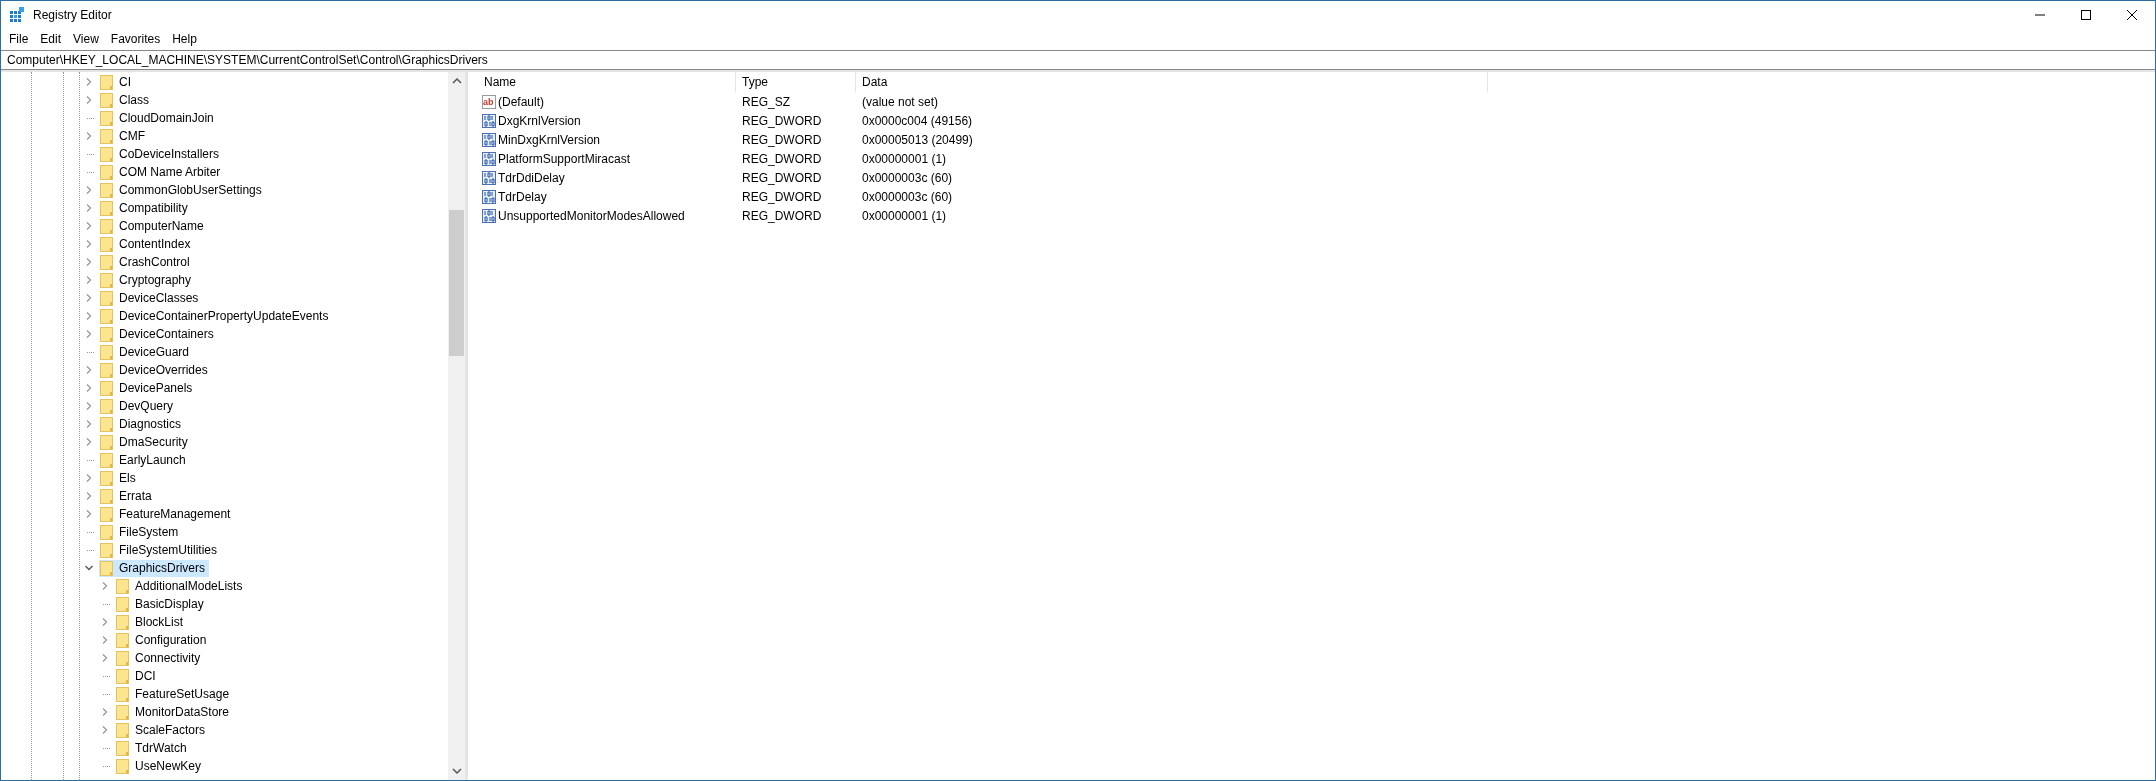 Image resolution: width=2156 pixels, height=781 pixels. I want to click on tree-item: Errata, so click(127, 496).